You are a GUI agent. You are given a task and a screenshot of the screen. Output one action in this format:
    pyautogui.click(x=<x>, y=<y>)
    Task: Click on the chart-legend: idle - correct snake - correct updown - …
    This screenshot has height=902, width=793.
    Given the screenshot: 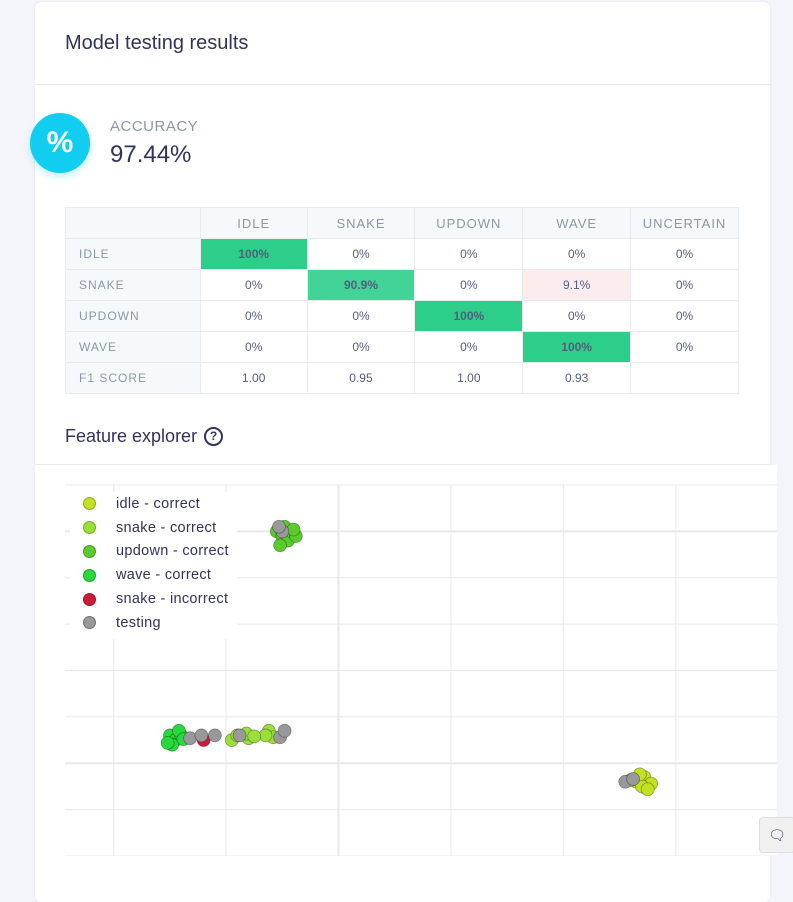 What is the action you would take?
    pyautogui.click(x=153, y=565)
    